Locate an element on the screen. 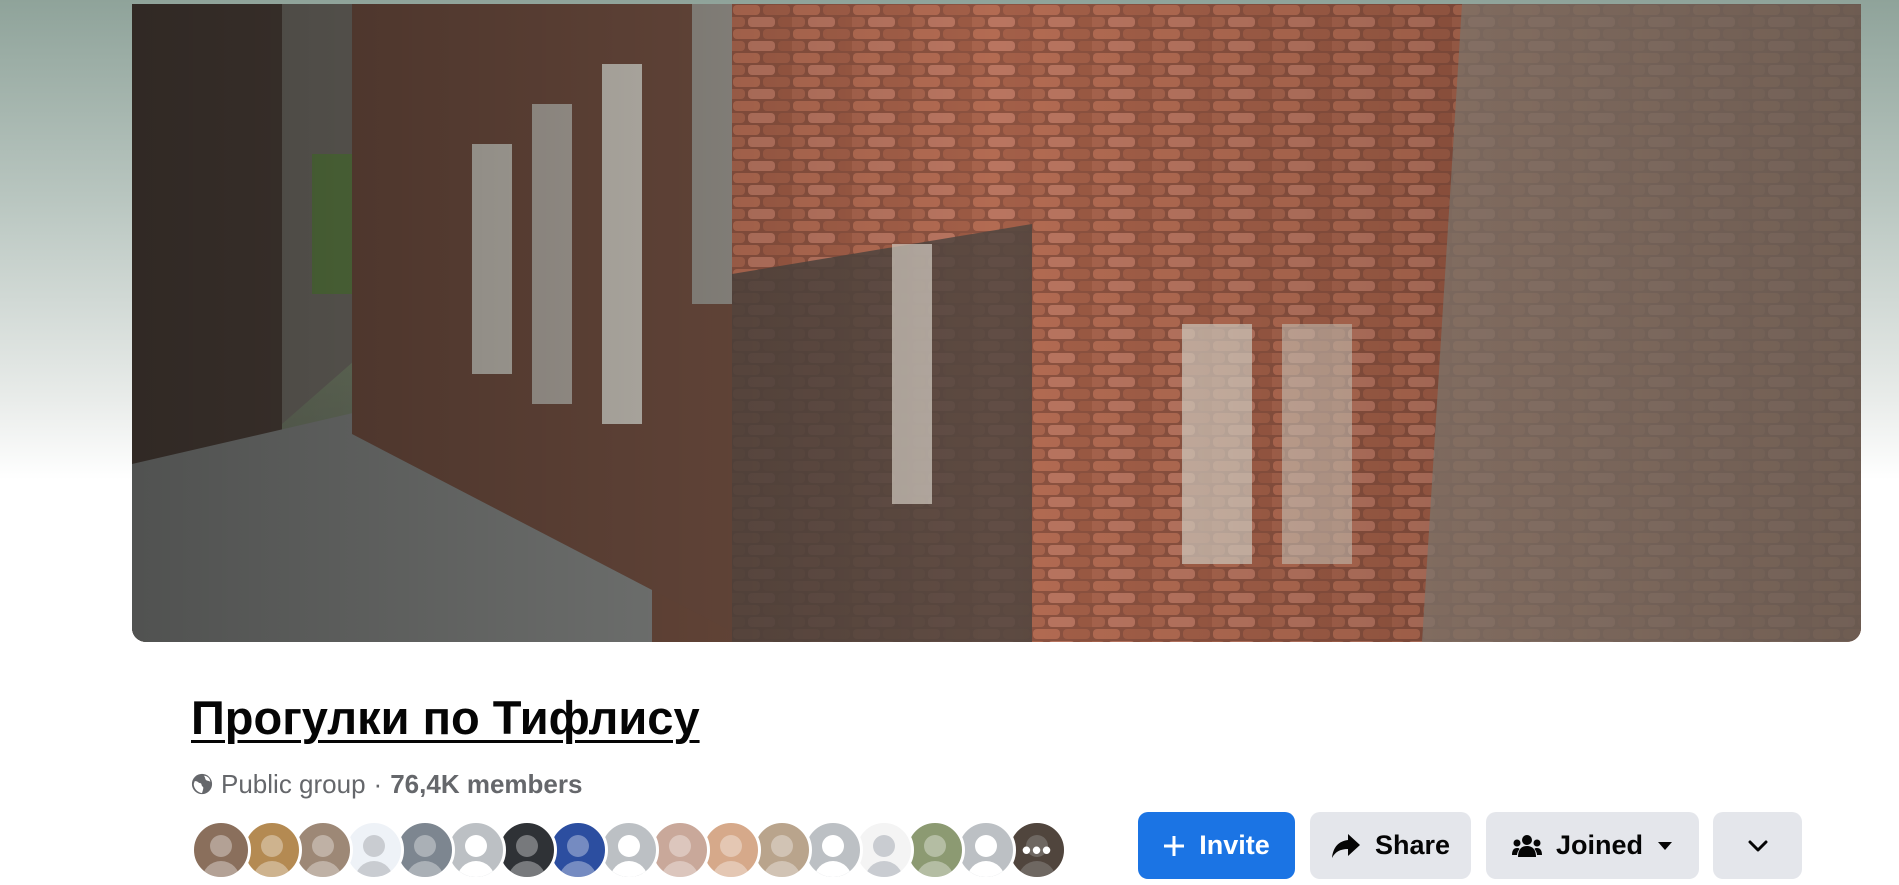 This screenshot has height=885, width=1899. invite-button: Invite is located at coordinates (1216, 845).